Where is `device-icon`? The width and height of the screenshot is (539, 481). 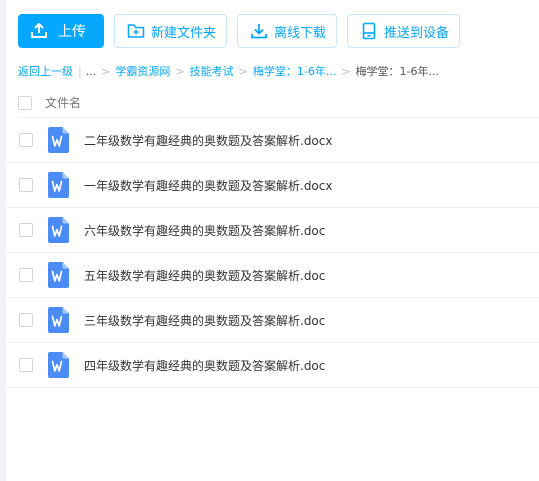
device-icon is located at coordinates (369, 31).